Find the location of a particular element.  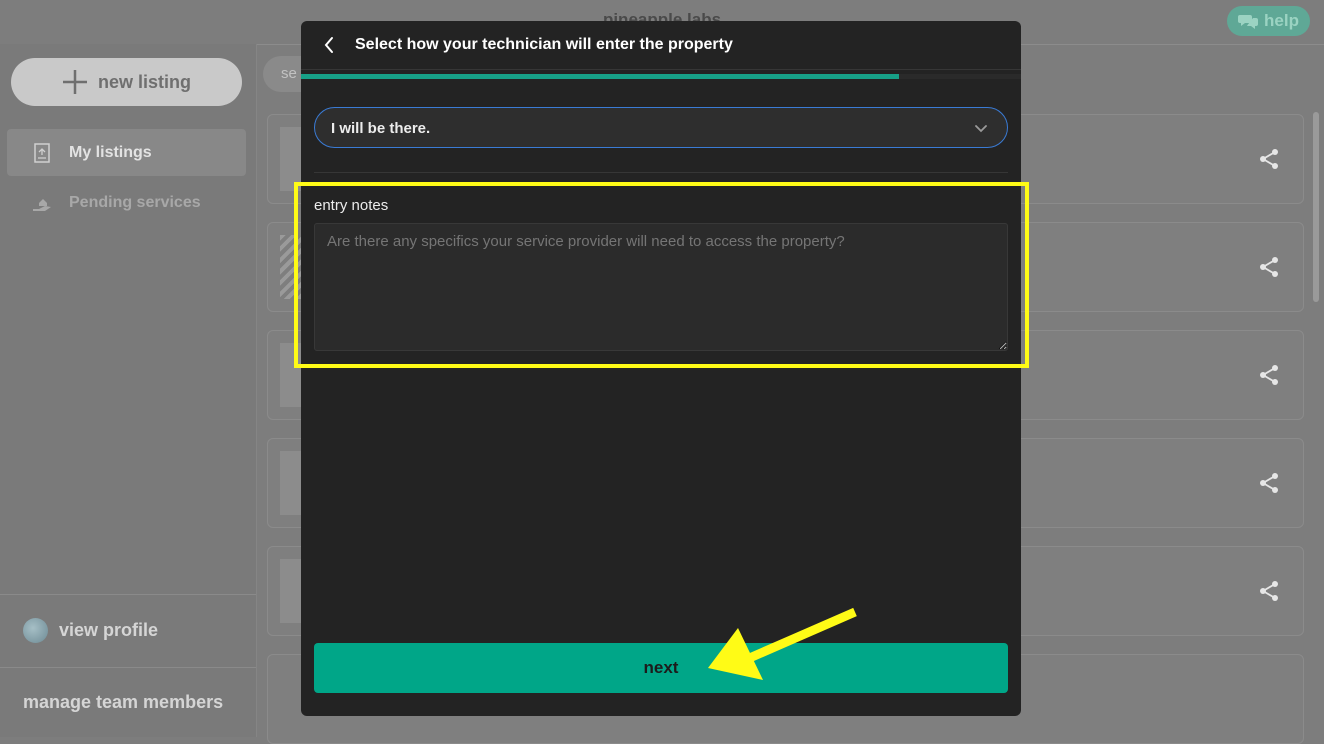

chevron-left-icon is located at coordinates (328, 45).